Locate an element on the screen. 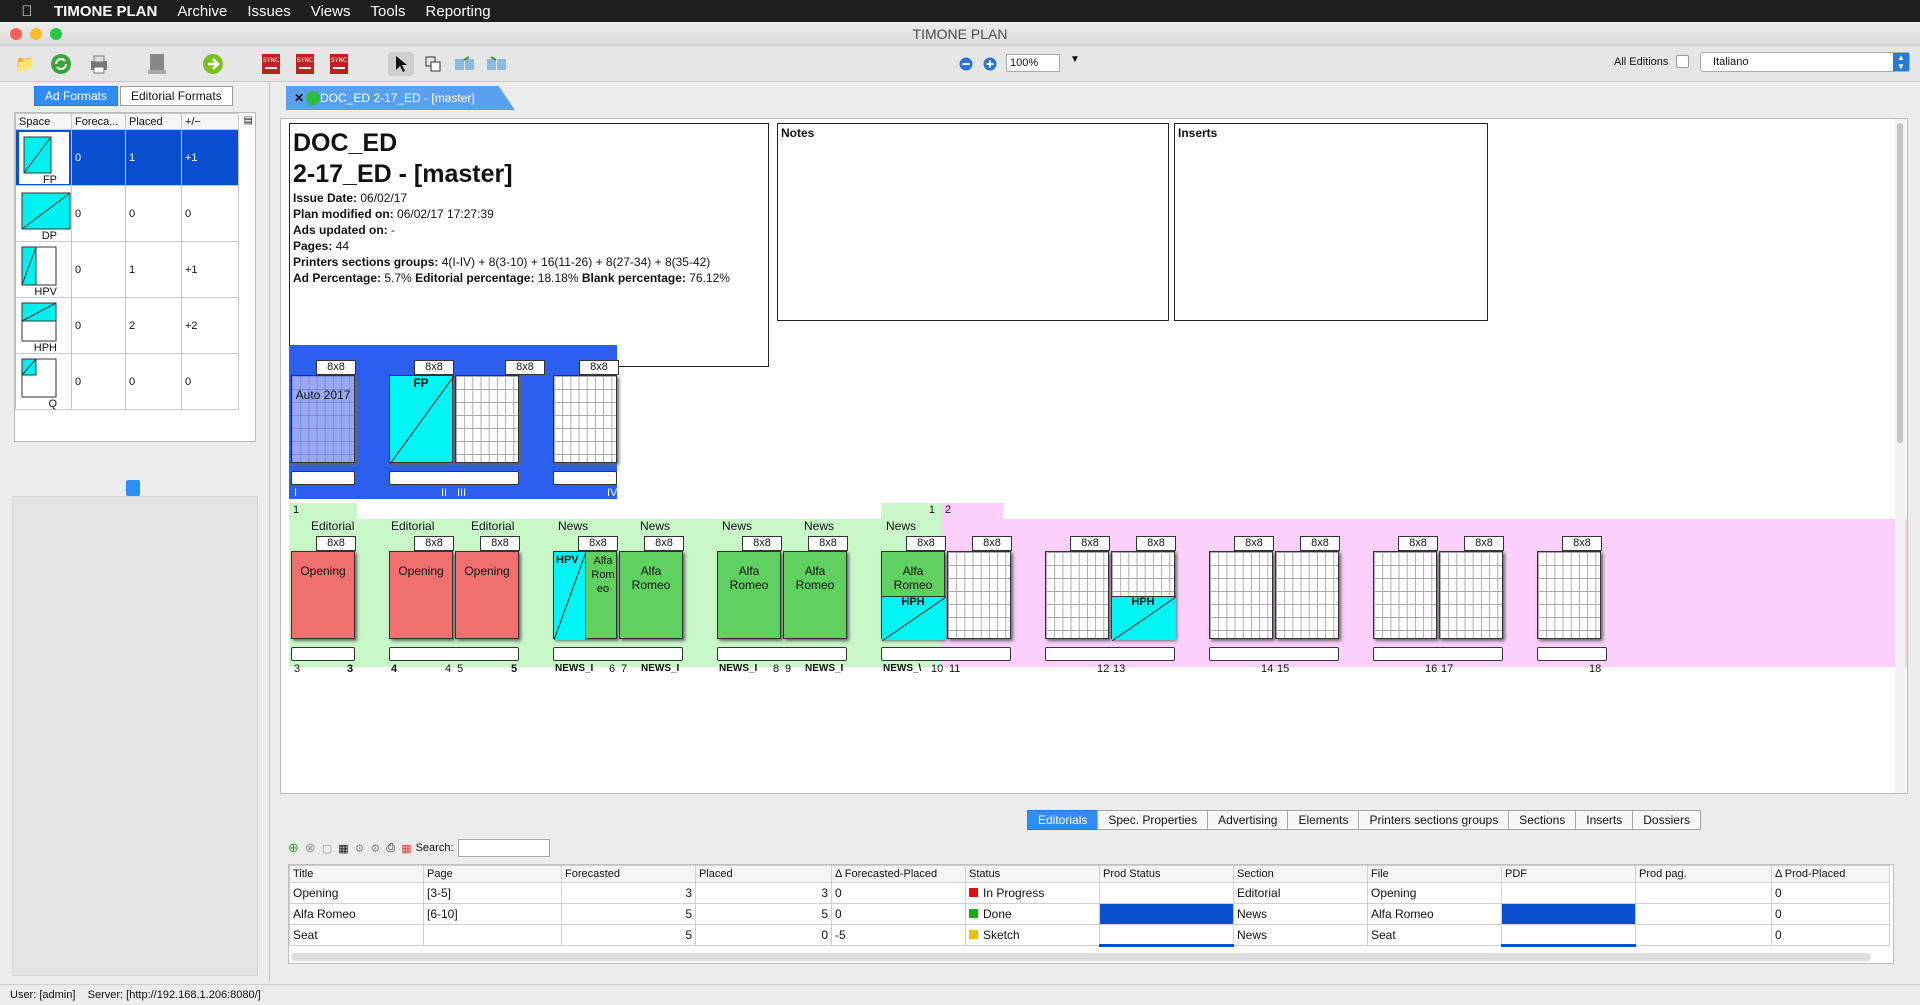  zoom-field: 100% is located at coordinates (1033, 63).